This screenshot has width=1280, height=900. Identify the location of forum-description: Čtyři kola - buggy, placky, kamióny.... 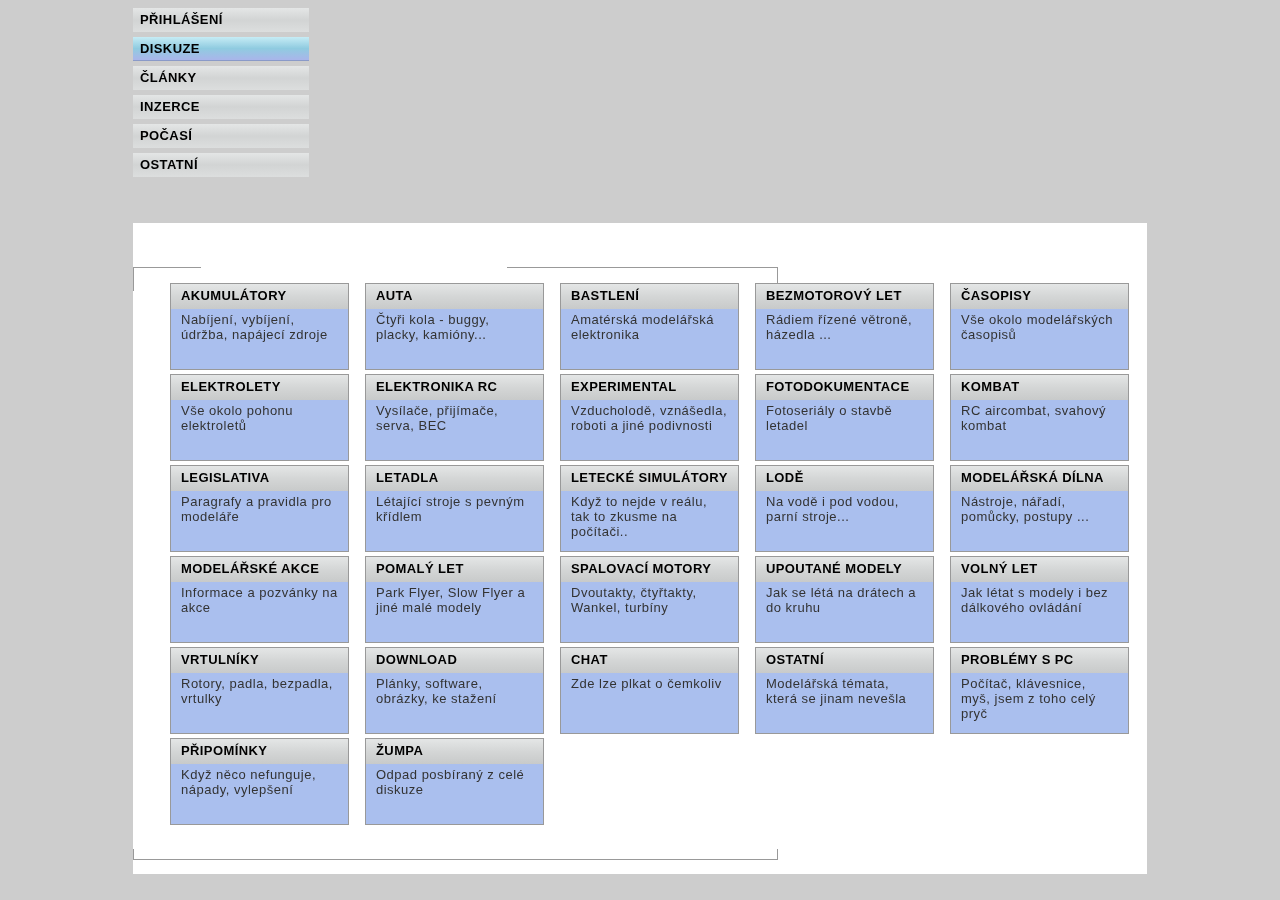
(433, 326).